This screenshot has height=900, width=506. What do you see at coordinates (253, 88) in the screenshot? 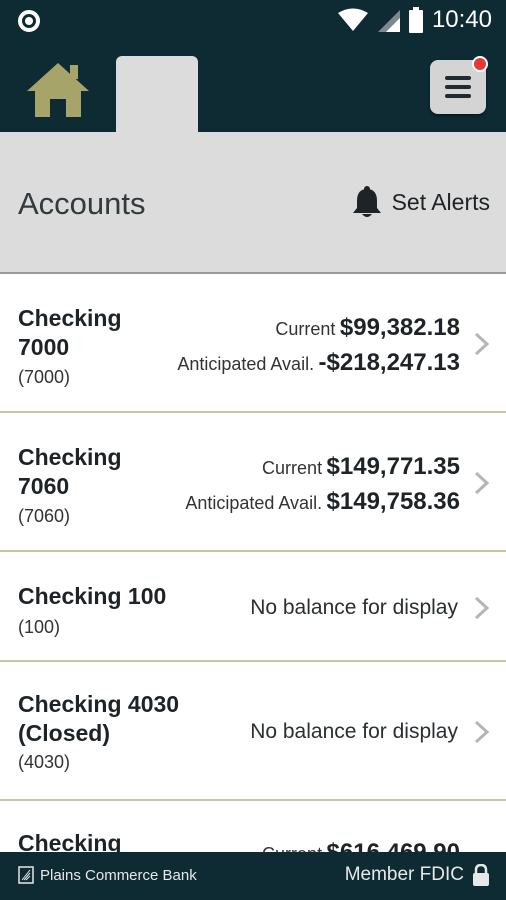
I see `app-bar` at bounding box center [253, 88].